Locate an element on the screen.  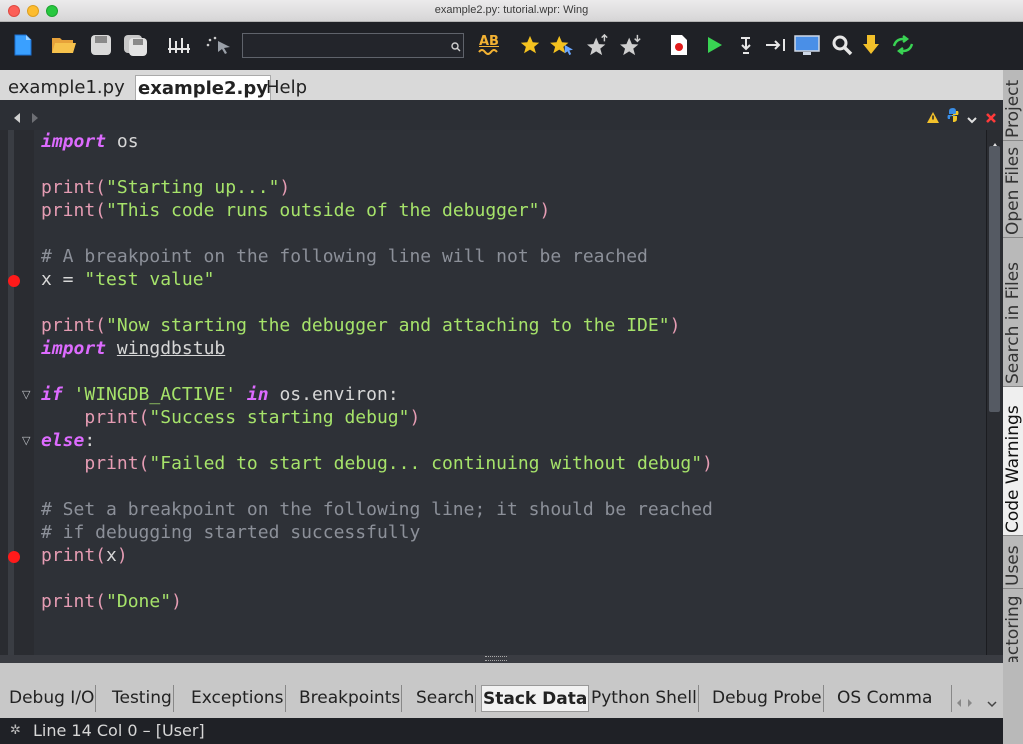
refresh-button is located at coordinates (903, 45).